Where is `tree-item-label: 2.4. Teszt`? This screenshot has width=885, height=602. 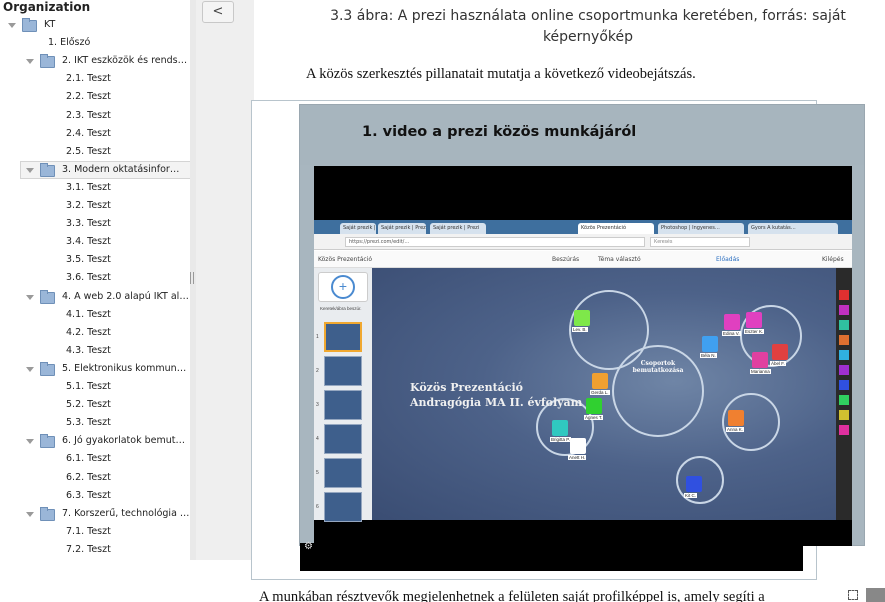 tree-item-label: 2.4. Teszt is located at coordinates (88, 133).